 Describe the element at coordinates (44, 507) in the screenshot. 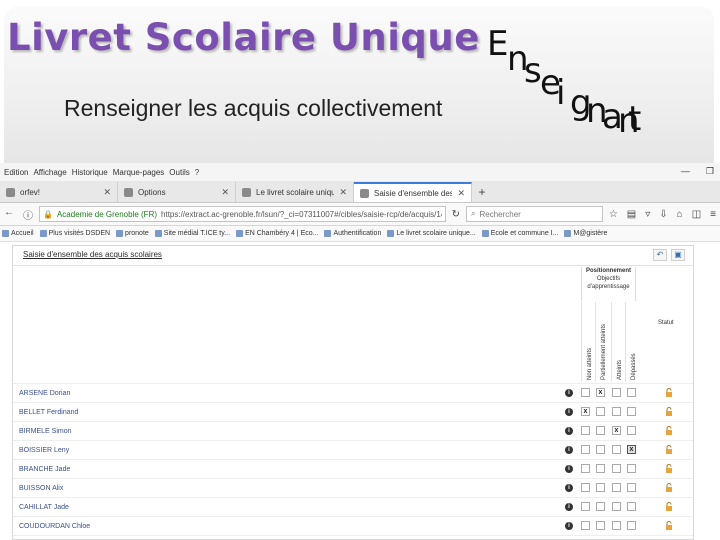

I see `student-name: CAHILLAT Jade` at that location.